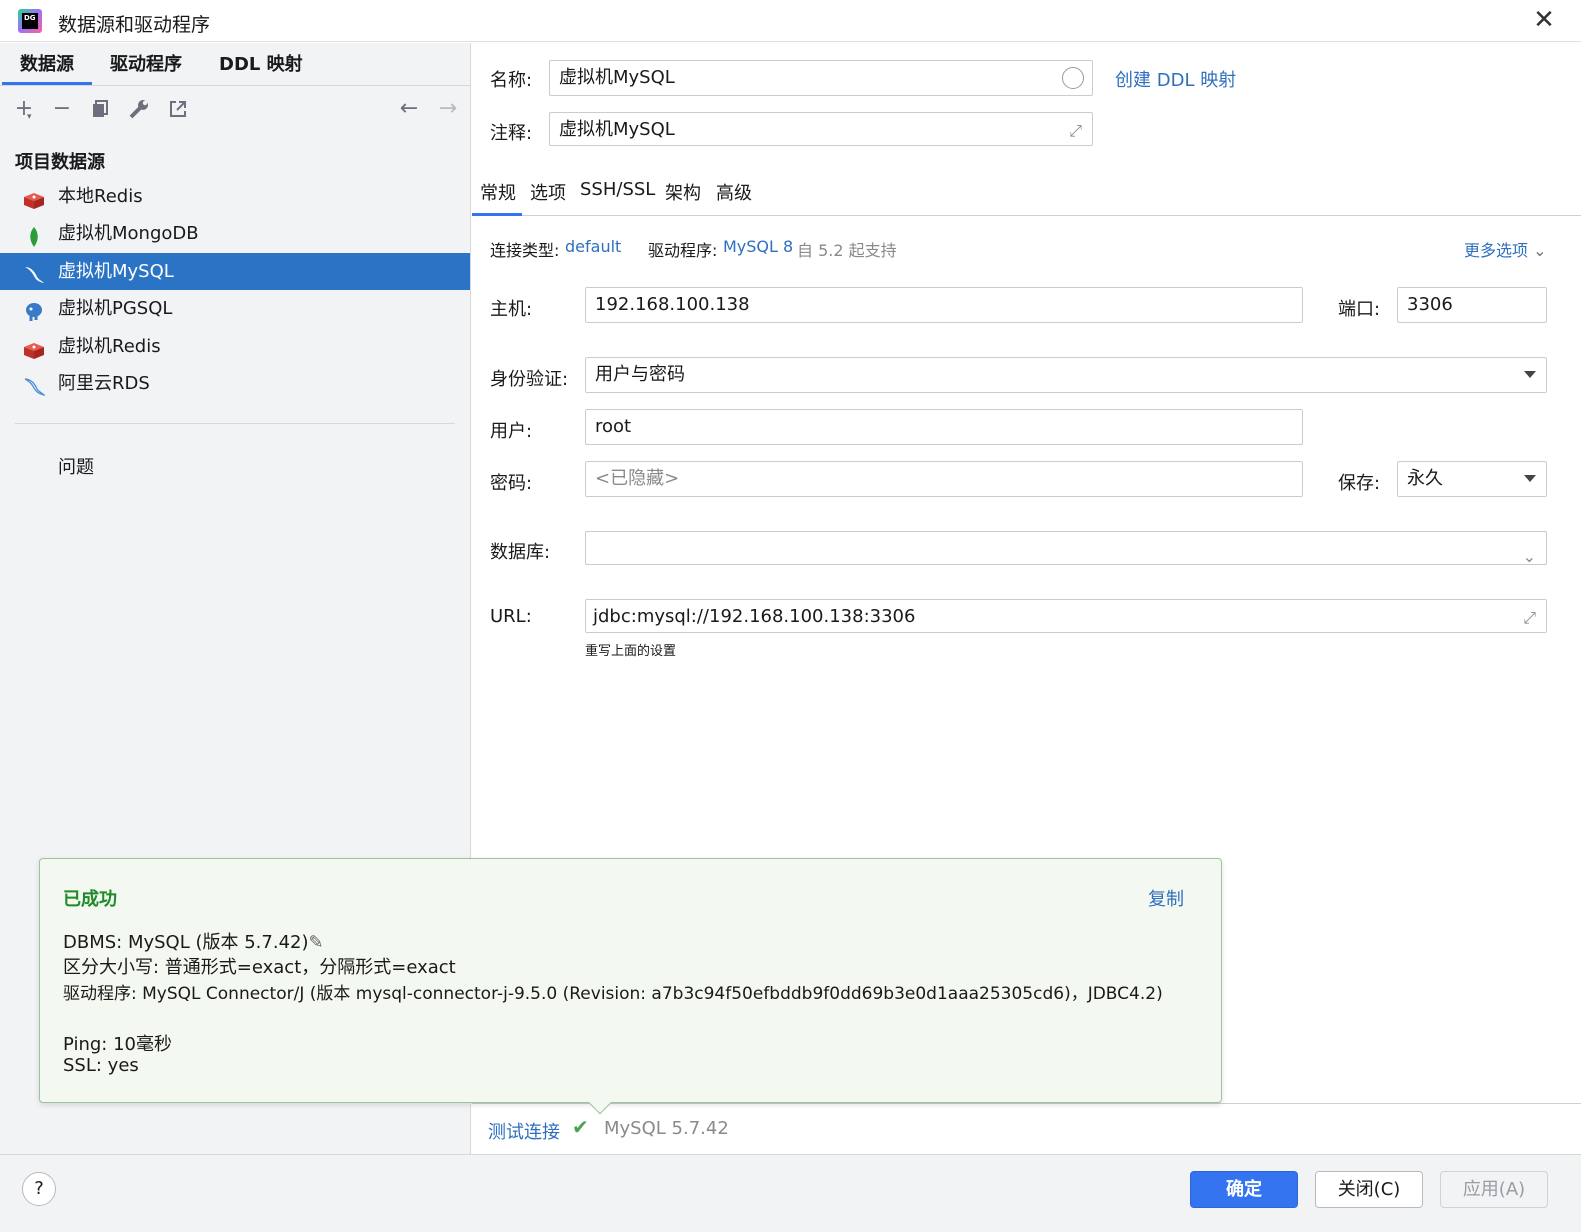 This screenshot has height=1232, width=1581. What do you see at coordinates (548, 192) in the screenshot?
I see `tab-options: 选项` at bounding box center [548, 192].